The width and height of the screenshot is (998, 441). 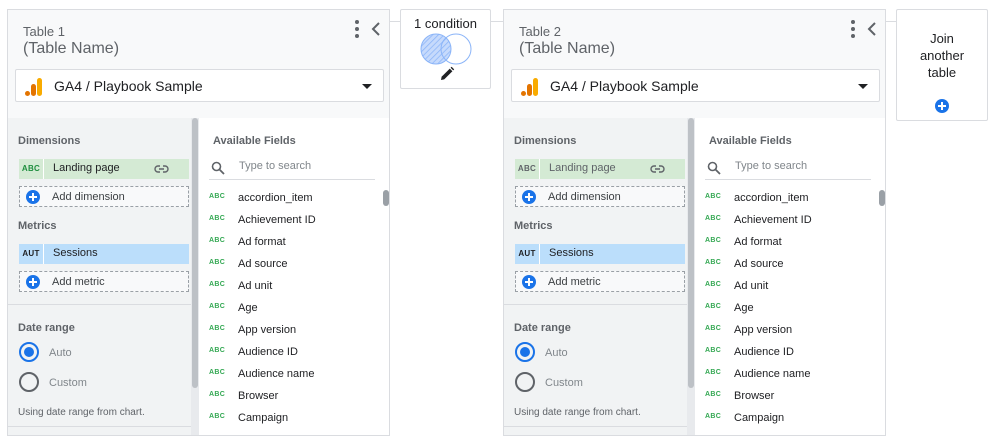 I want to click on field-label: App version, so click(x=763, y=330).